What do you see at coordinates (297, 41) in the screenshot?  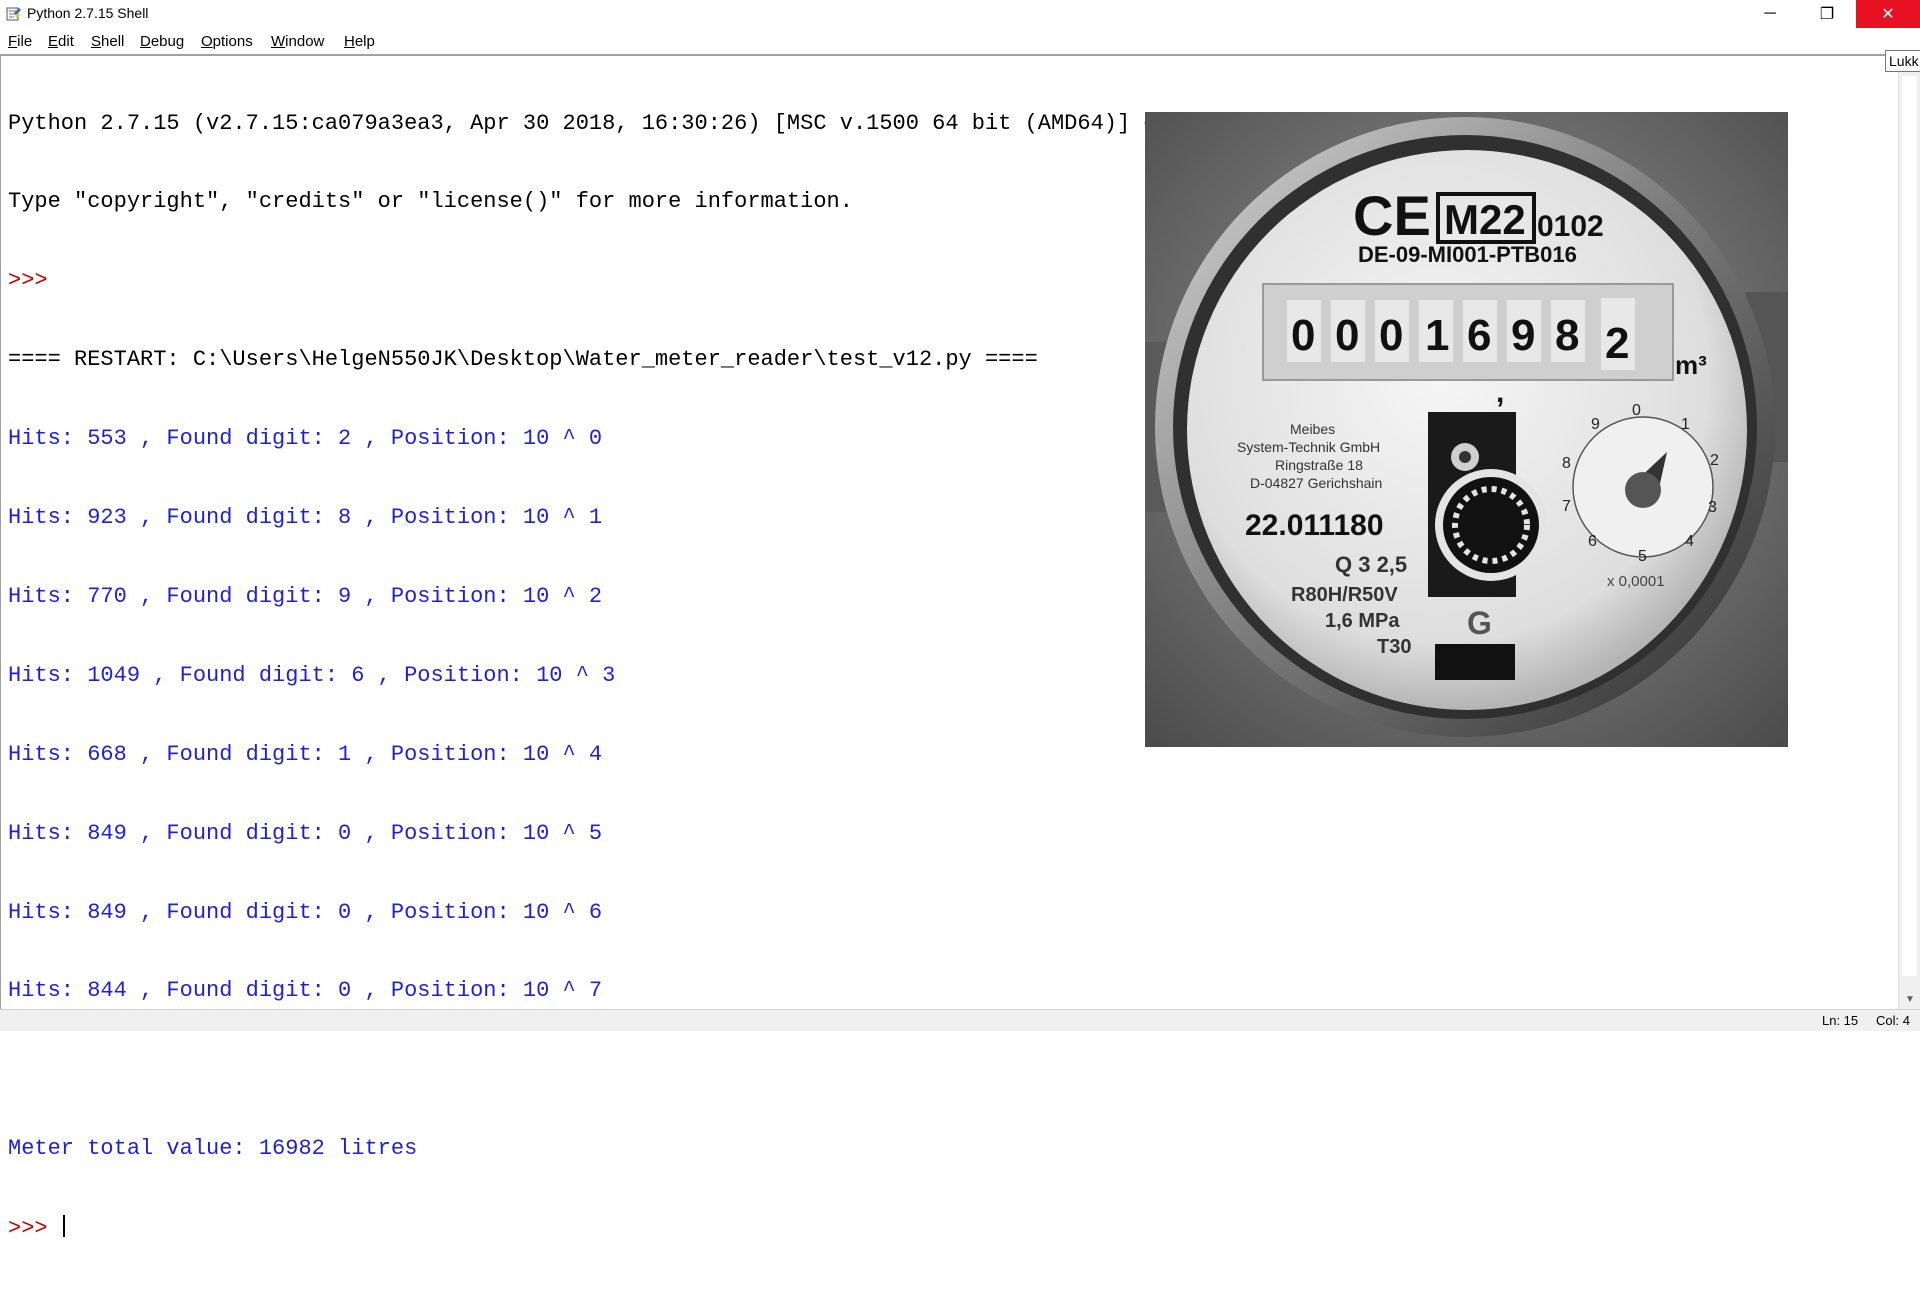 I see `menu-window: Window` at bounding box center [297, 41].